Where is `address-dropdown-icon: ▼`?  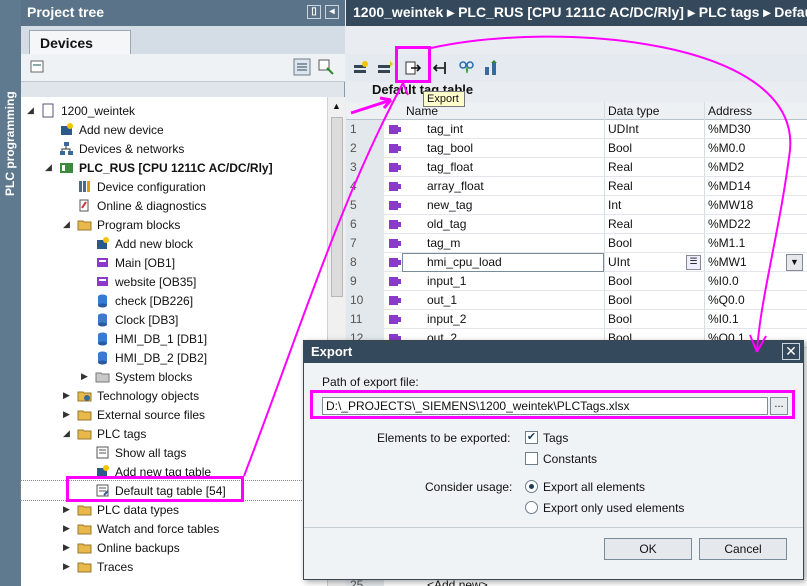 address-dropdown-icon: ▼ is located at coordinates (794, 262).